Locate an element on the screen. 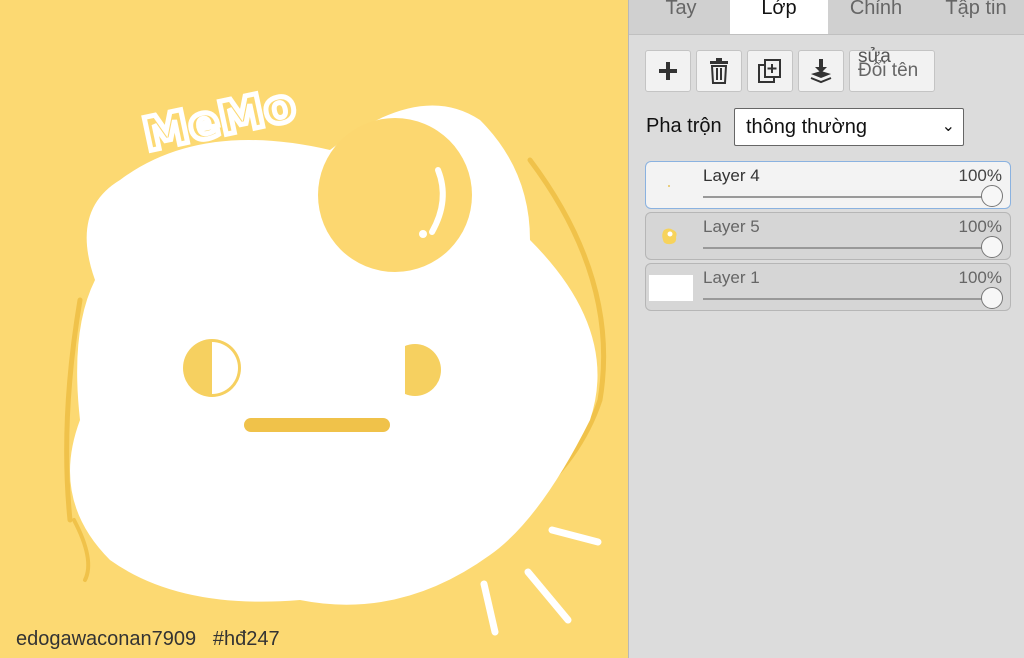  add-layer-button is located at coordinates (668, 71).